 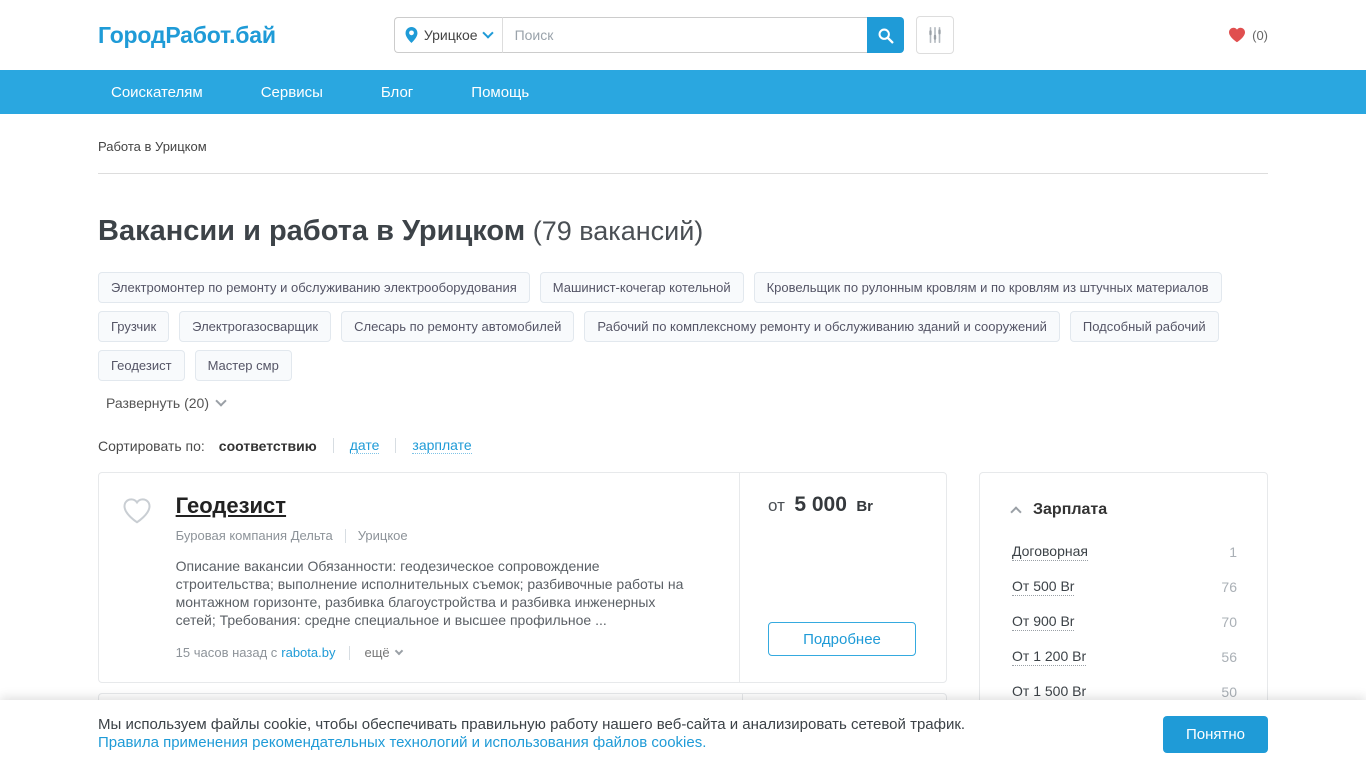 What do you see at coordinates (1229, 587) in the screenshot?
I see `salary-filter-count: 76` at bounding box center [1229, 587].